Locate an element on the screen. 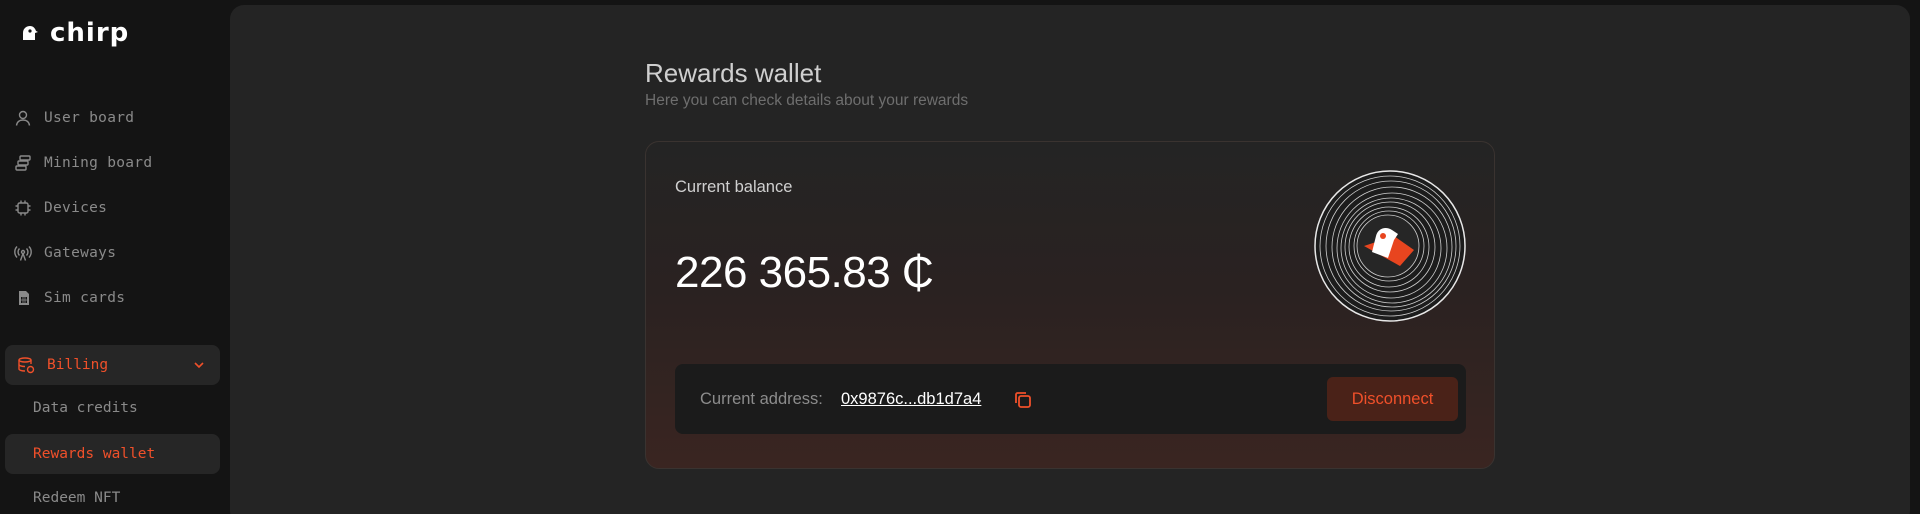 This screenshot has width=1920, height=514. sidebar-item-user-board: User board is located at coordinates (74, 118).